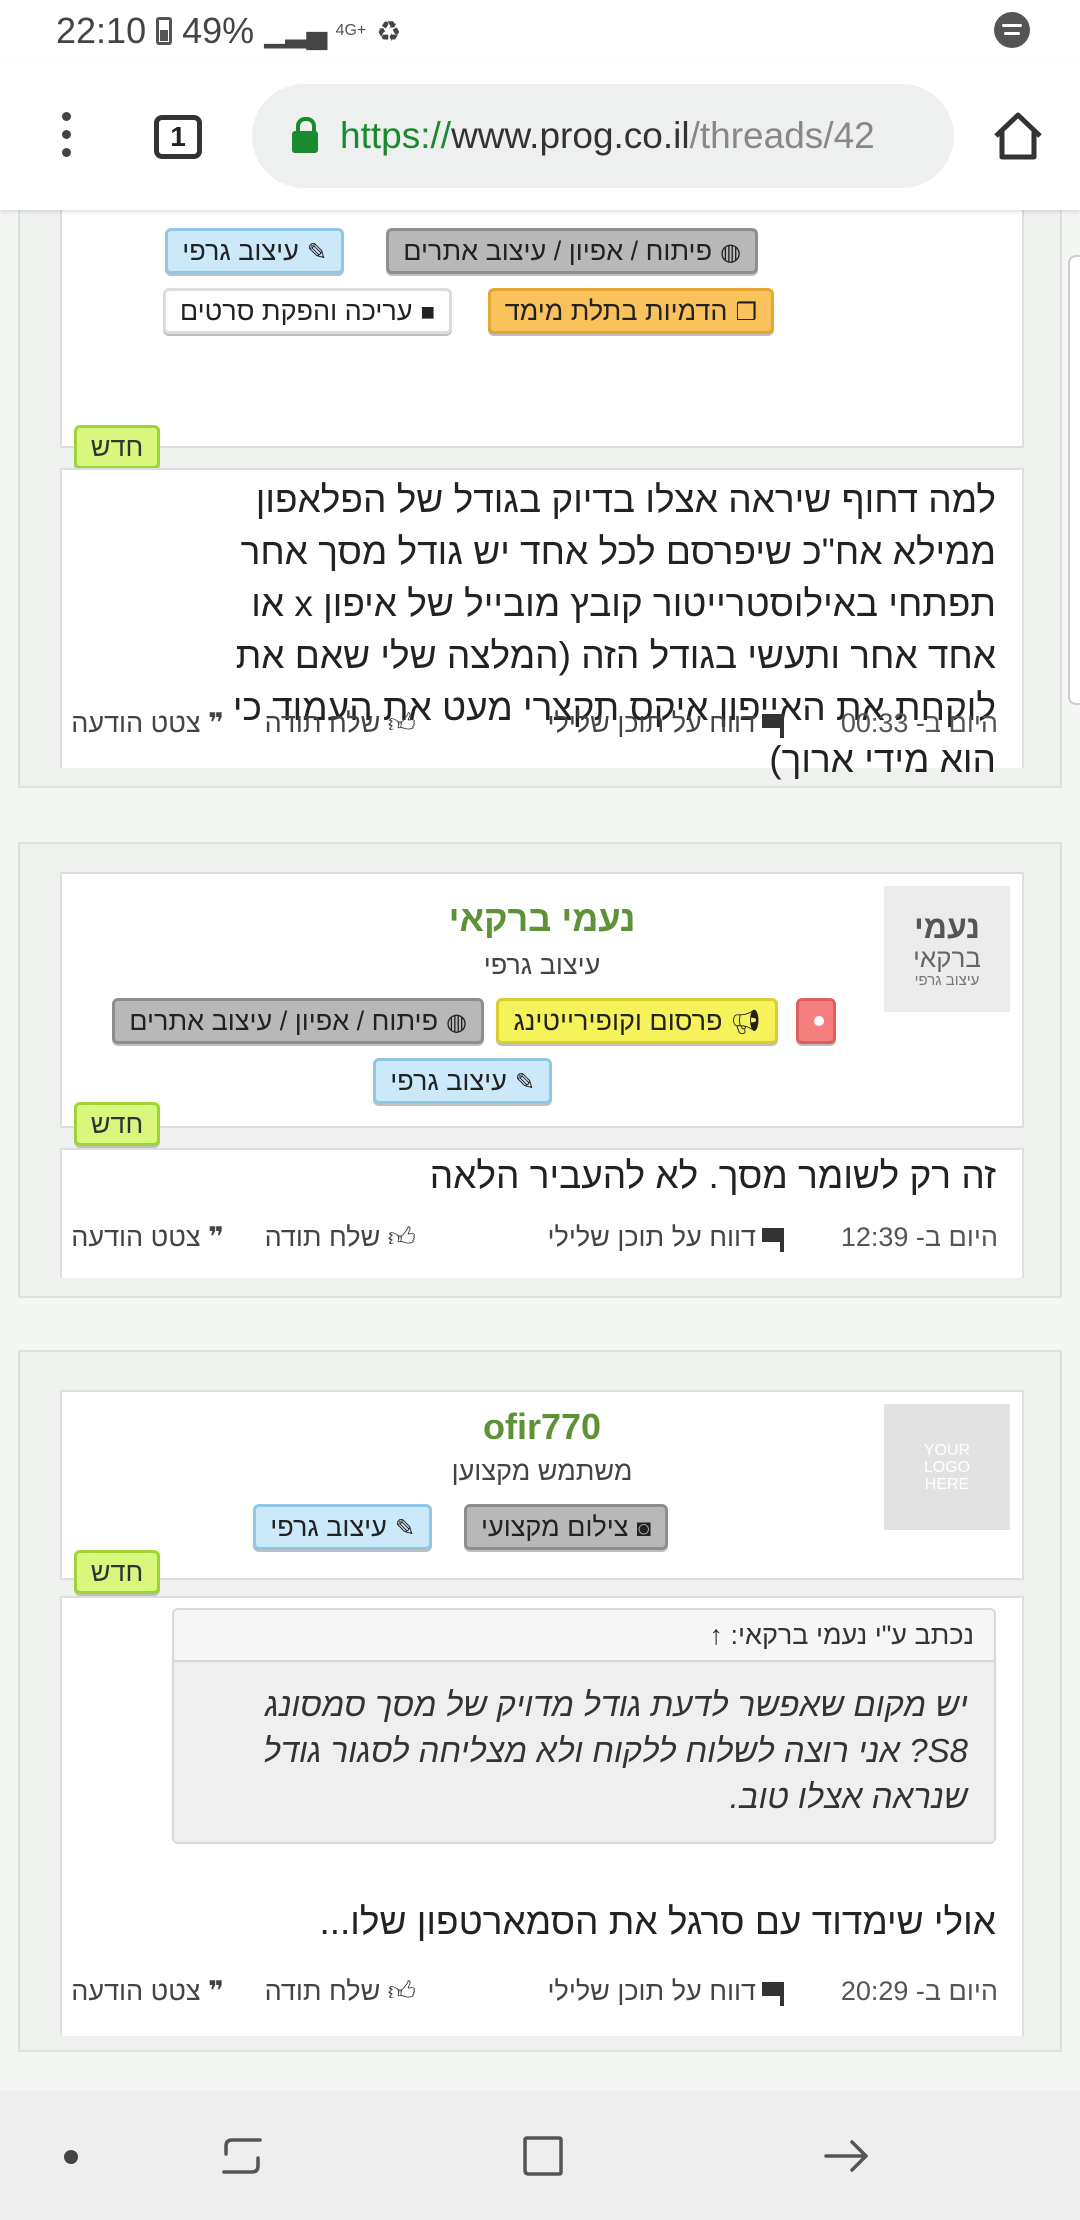 Image resolution: width=1080 pixels, height=2220 pixels. I want to click on signal-icon: ▁▂▄, so click(295, 31).